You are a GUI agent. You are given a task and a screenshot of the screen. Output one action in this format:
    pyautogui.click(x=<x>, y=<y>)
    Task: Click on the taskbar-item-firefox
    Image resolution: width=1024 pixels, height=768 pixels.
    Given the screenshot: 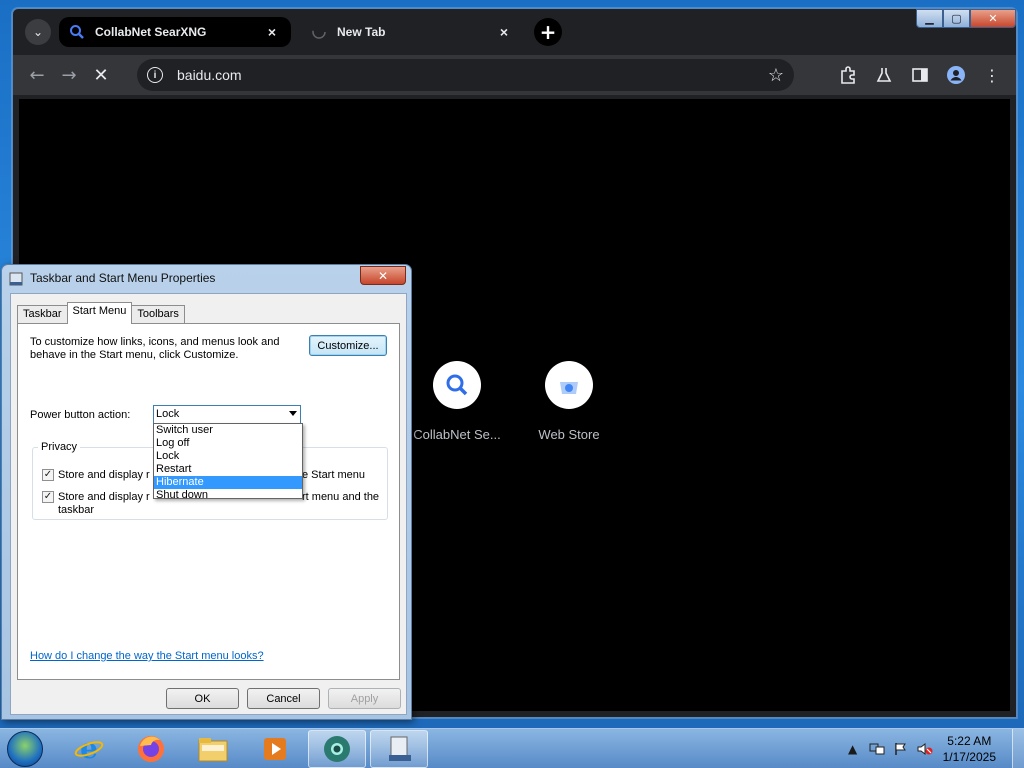 What is the action you would take?
    pyautogui.click(x=151, y=749)
    